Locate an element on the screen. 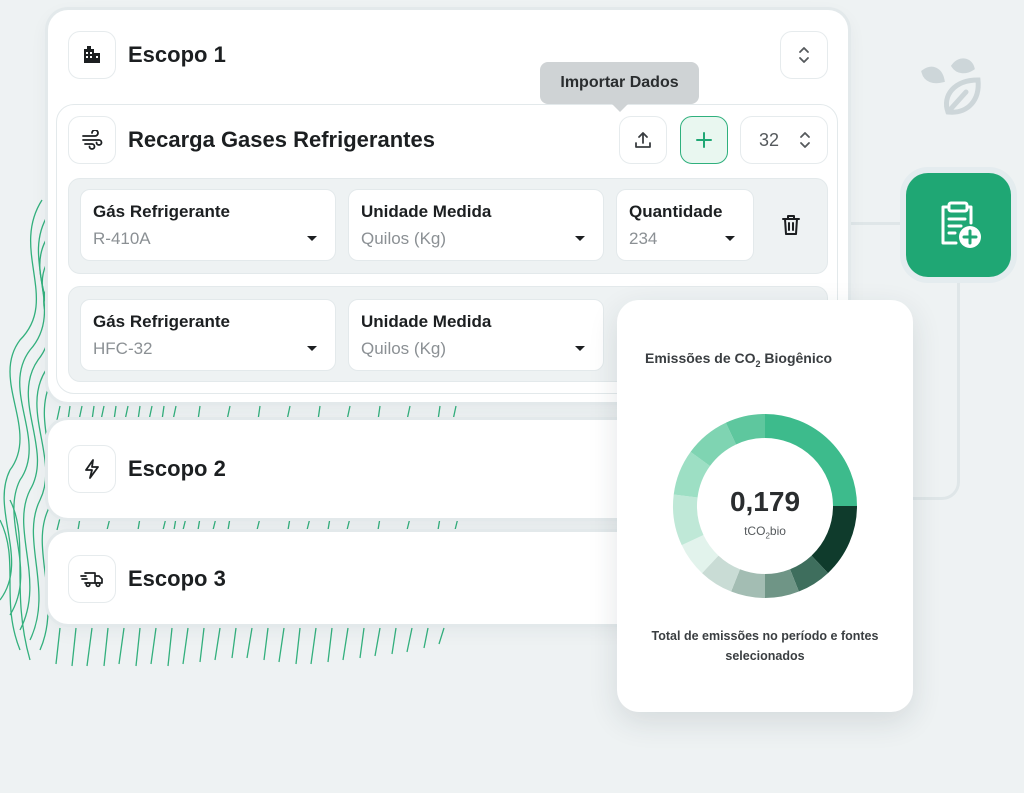 Image resolution: width=1024 pixels, height=793 pixels. scope-3-icon-box is located at coordinates (92, 579).